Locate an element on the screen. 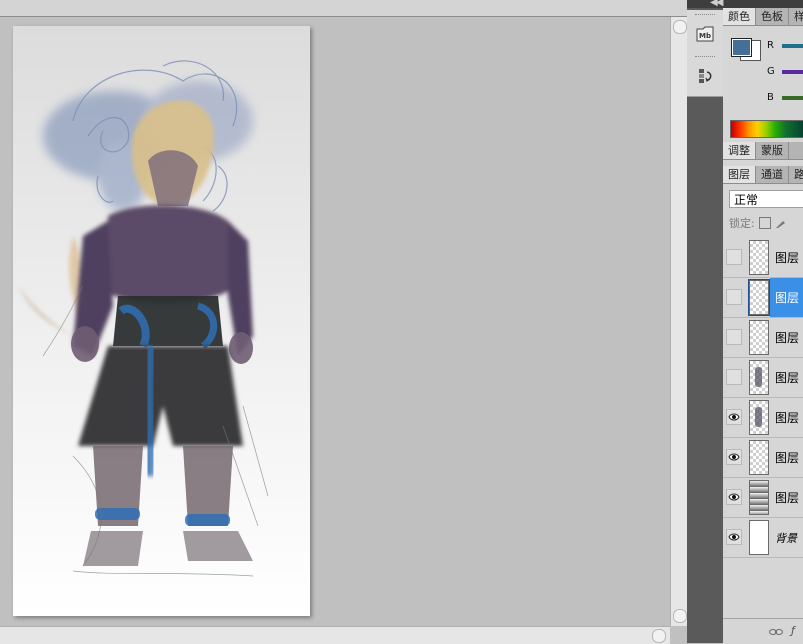 The width and height of the screenshot is (803, 644). toolbar-grip is located at coordinates (705, 15).